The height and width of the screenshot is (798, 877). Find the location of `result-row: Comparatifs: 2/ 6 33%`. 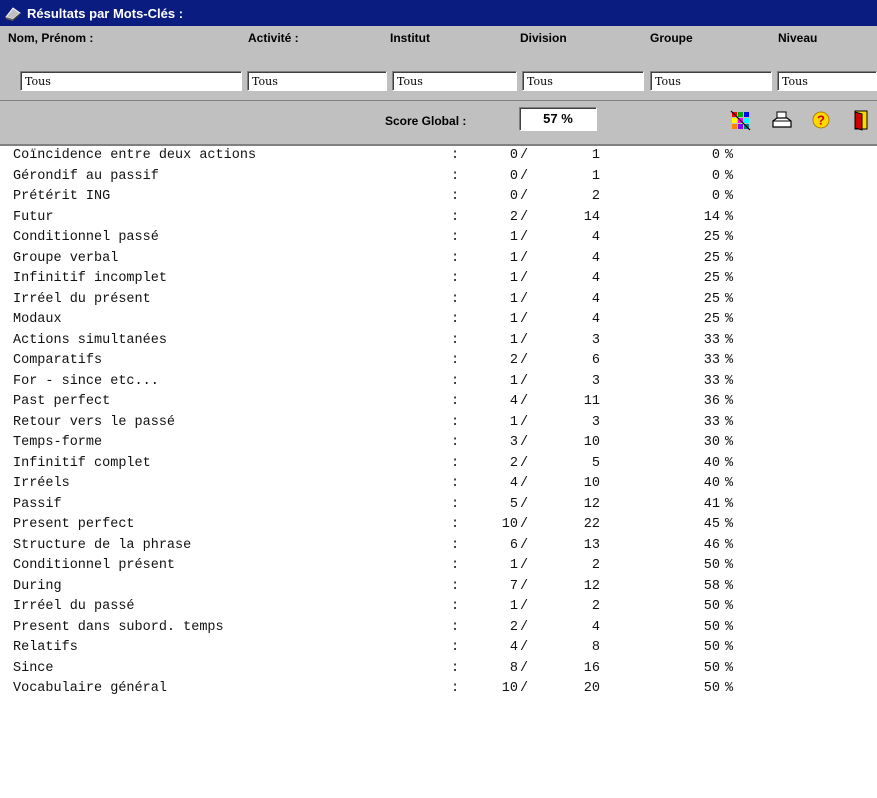

result-row: Comparatifs: 2/ 6 33% is located at coordinates (438, 361).